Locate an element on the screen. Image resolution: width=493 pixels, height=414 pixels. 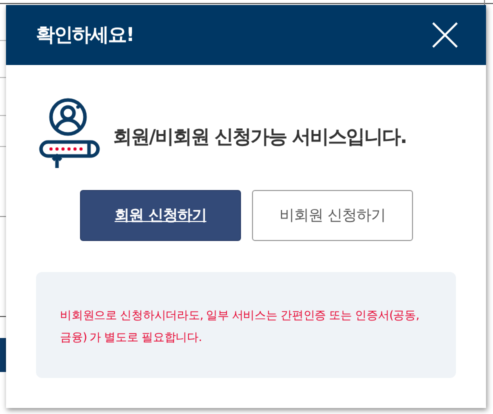
notice-text: 비회원으로 신청하시더라도, 일부 서비스는 간편인증 또는 인증서(공동, 금융) 가 별도로 필요합니다. is located at coordinates (240, 326).